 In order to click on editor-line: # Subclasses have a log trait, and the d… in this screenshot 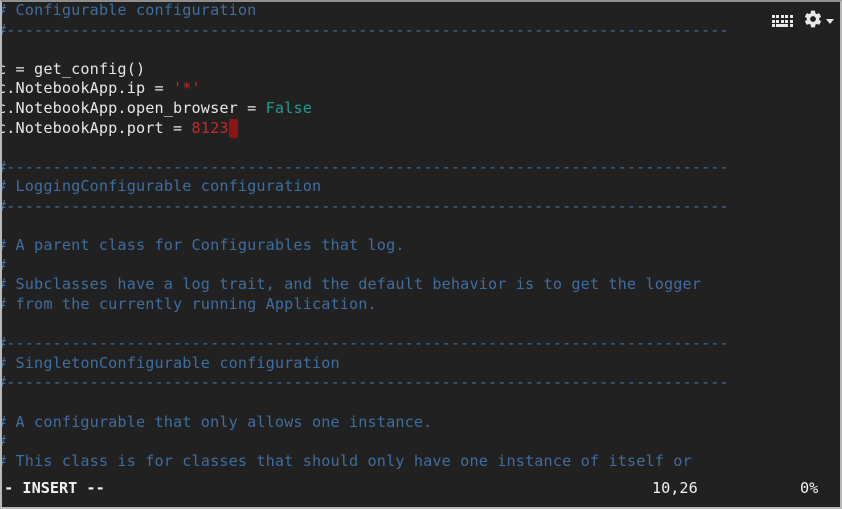, I will do `click(351, 285)`.